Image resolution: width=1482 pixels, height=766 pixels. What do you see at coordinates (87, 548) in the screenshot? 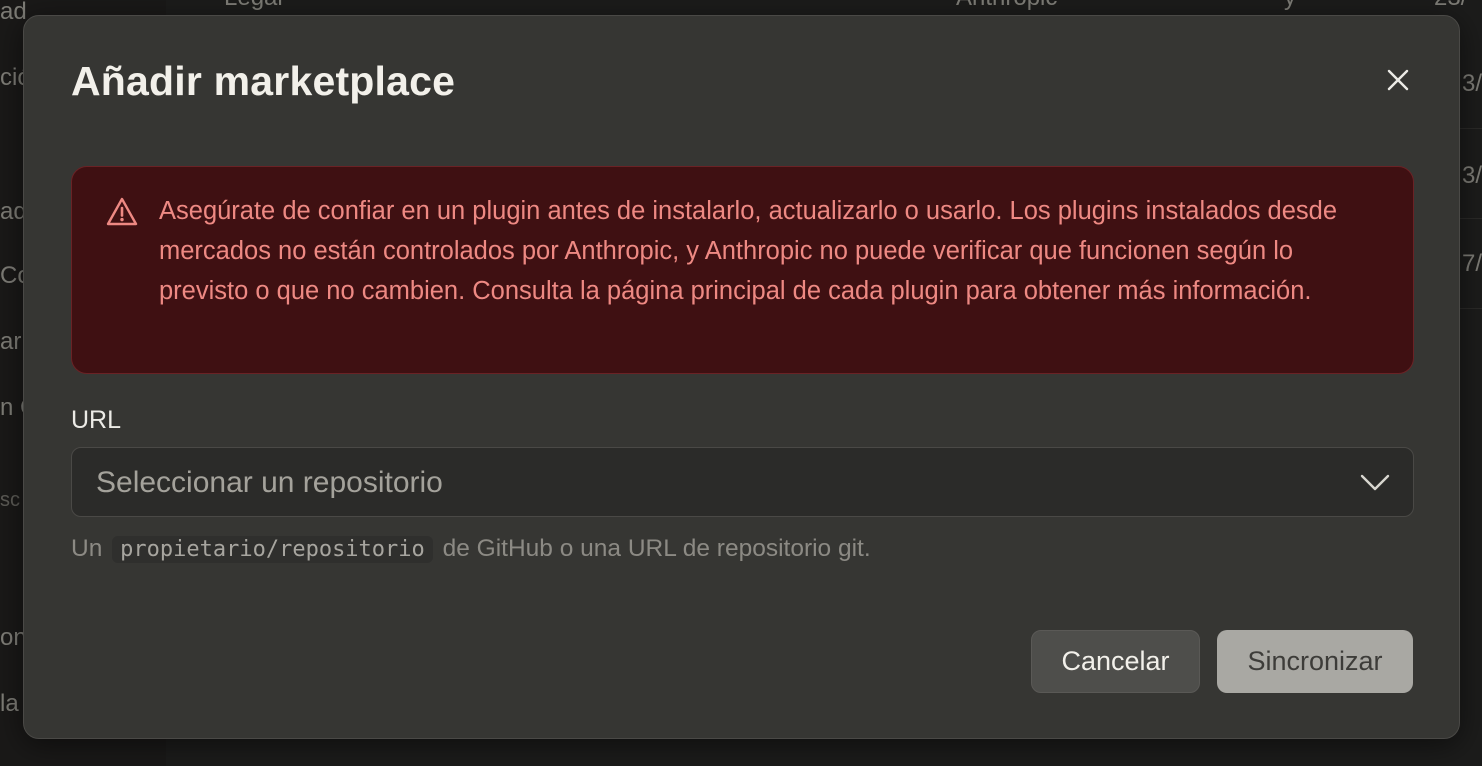
I see `helper-prefix: Un` at bounding box center [87, 548].